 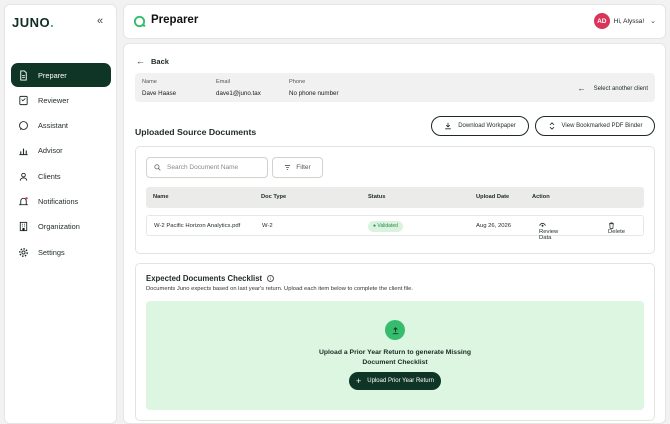 What do you see at coordinates (23, 226) in the screenshot?
I see `building-icon` at bounding box center [23, 226].